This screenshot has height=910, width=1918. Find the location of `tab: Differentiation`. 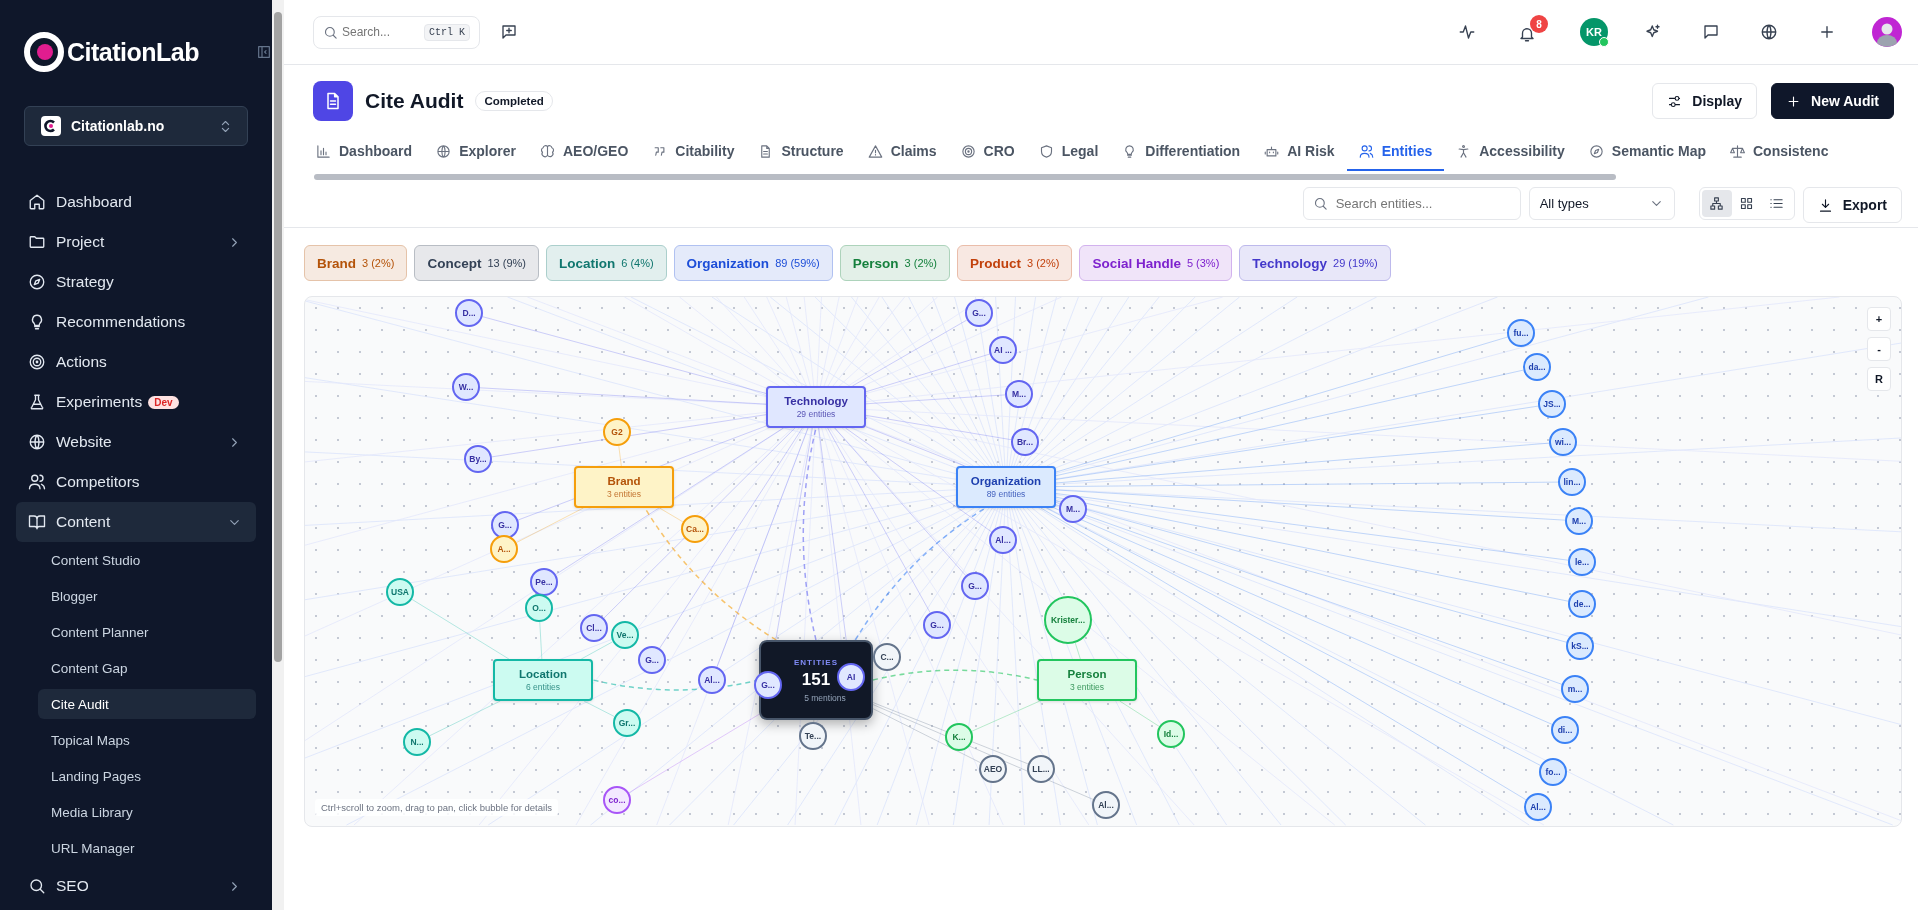

tab: Differentiation is located at coordinates (1181, 156).